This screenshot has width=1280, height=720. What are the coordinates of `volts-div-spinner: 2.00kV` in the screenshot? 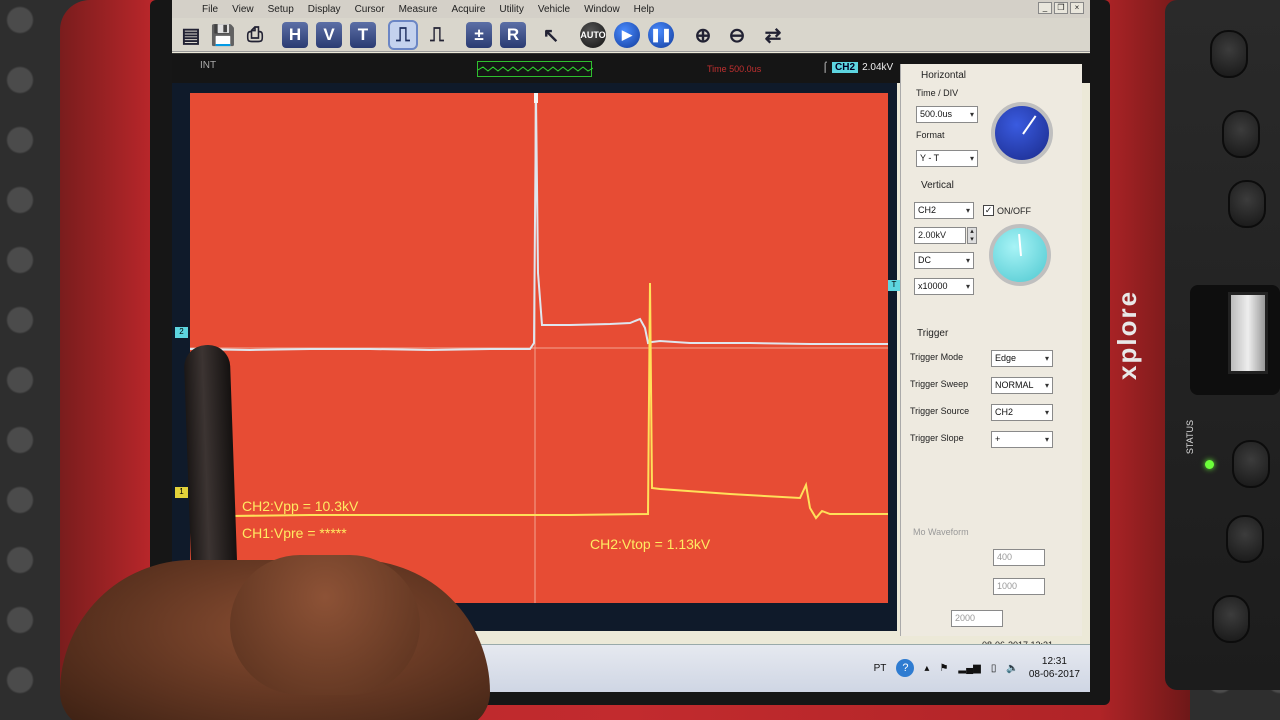 It's located at (940, 235).